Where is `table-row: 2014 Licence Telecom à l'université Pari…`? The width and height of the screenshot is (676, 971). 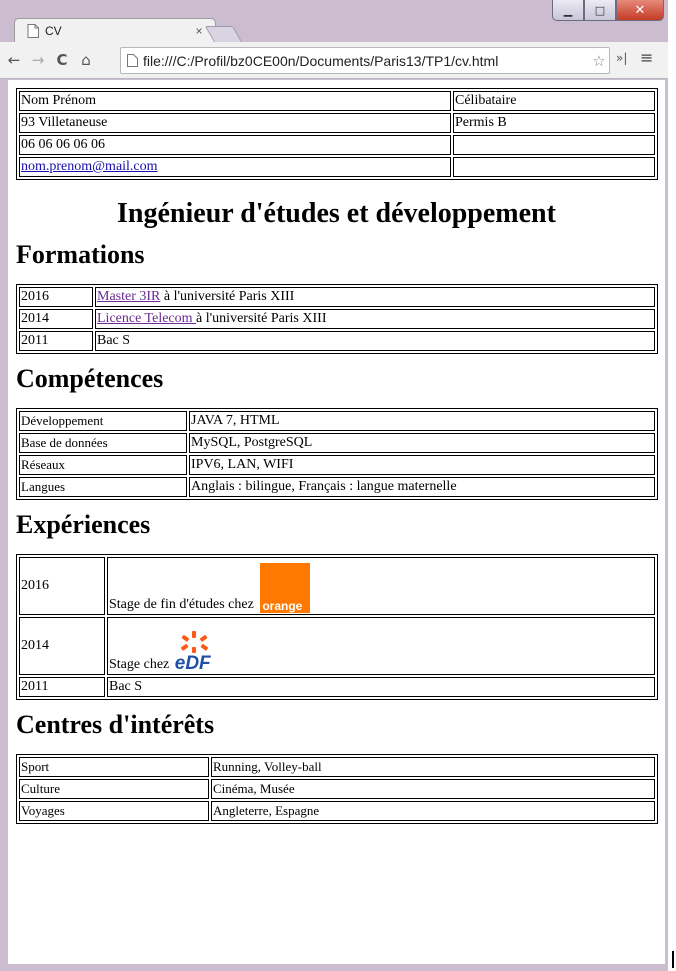
table-row: 2014 Licence Telecom à l'université Pari… is located at coordinates (337, 319).